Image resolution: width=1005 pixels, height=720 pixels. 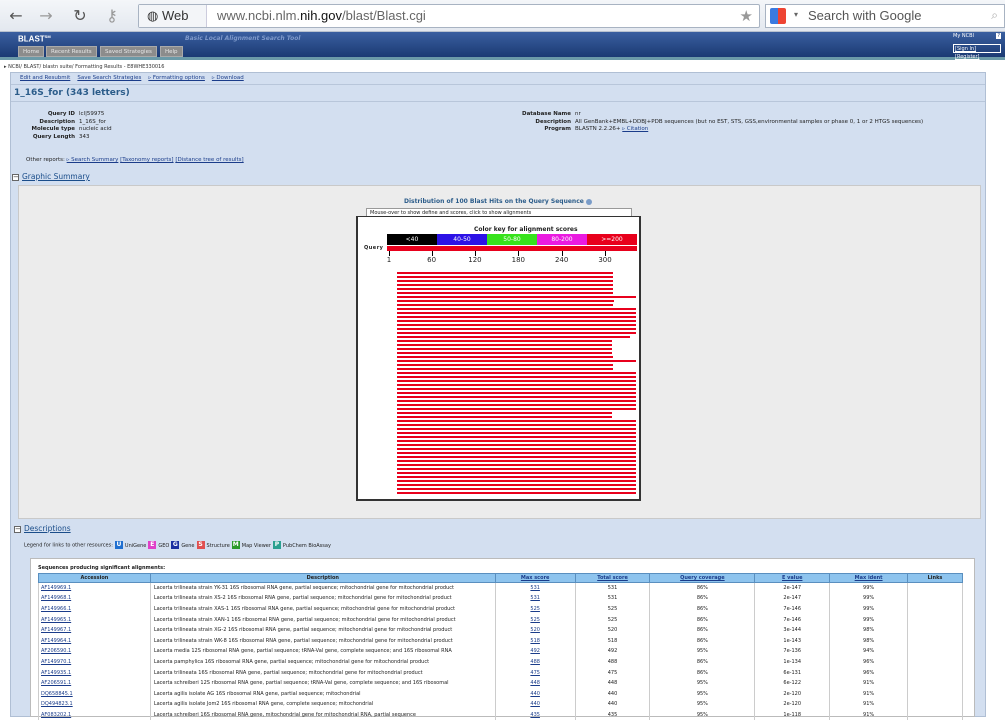 I want to click on link: 520, so click(x=535, y=630).